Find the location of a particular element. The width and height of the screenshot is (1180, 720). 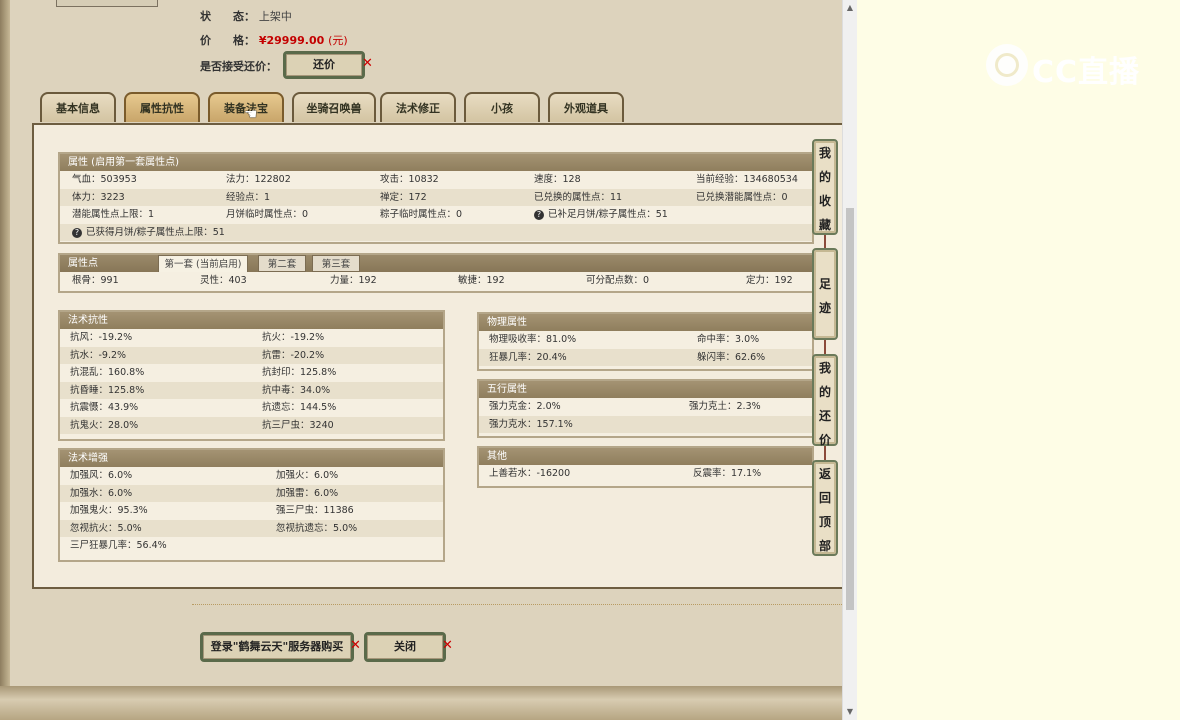

tab-set-three: 第三套 is located at coordinates (336, 263).